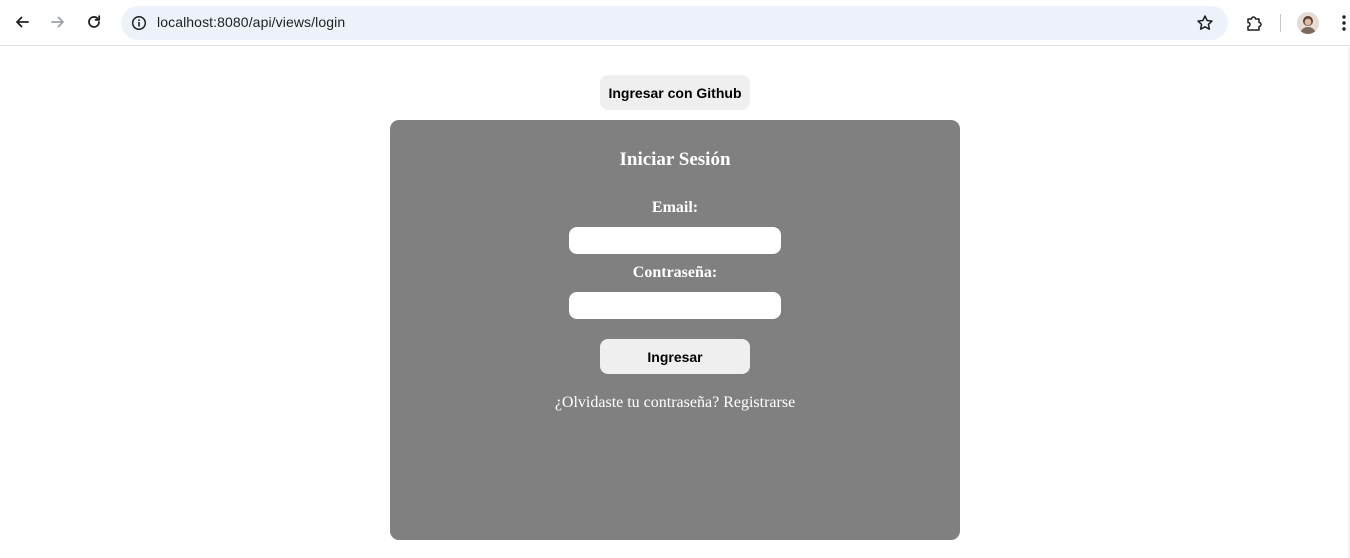 The width and height of the screenshot is (1350, 558). Describe the element at coordinates (637, 402) in the screenshot. I see `forgot-password-link: ¿Olvidaste tu contraseña?` at that location.